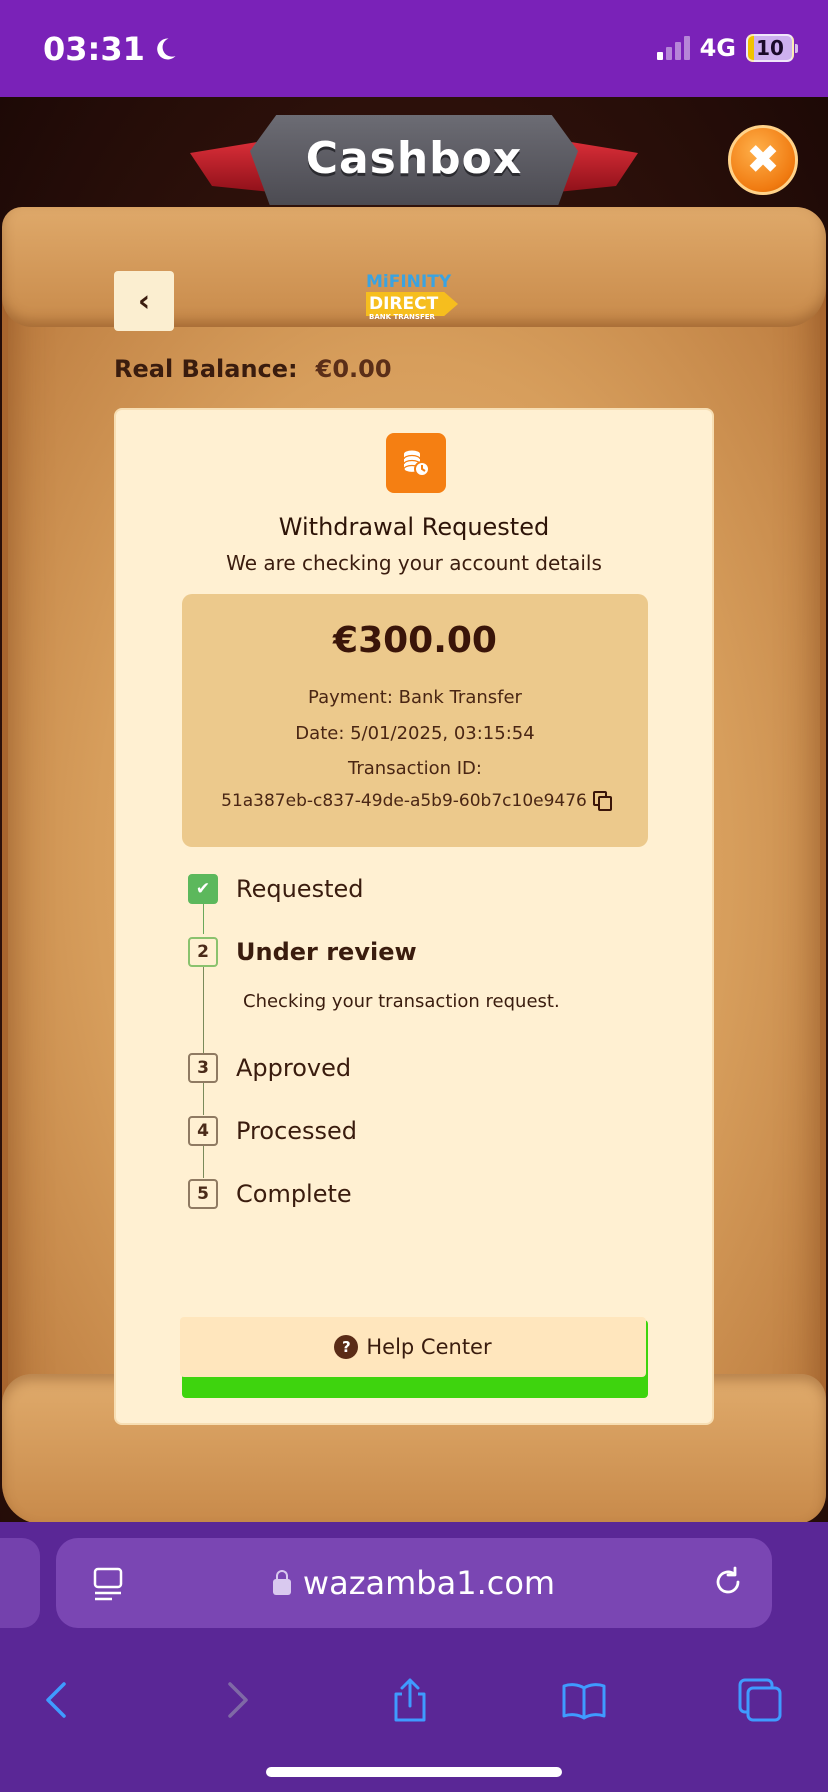  I want to click on step-label: Processed, so click(297, 1131).